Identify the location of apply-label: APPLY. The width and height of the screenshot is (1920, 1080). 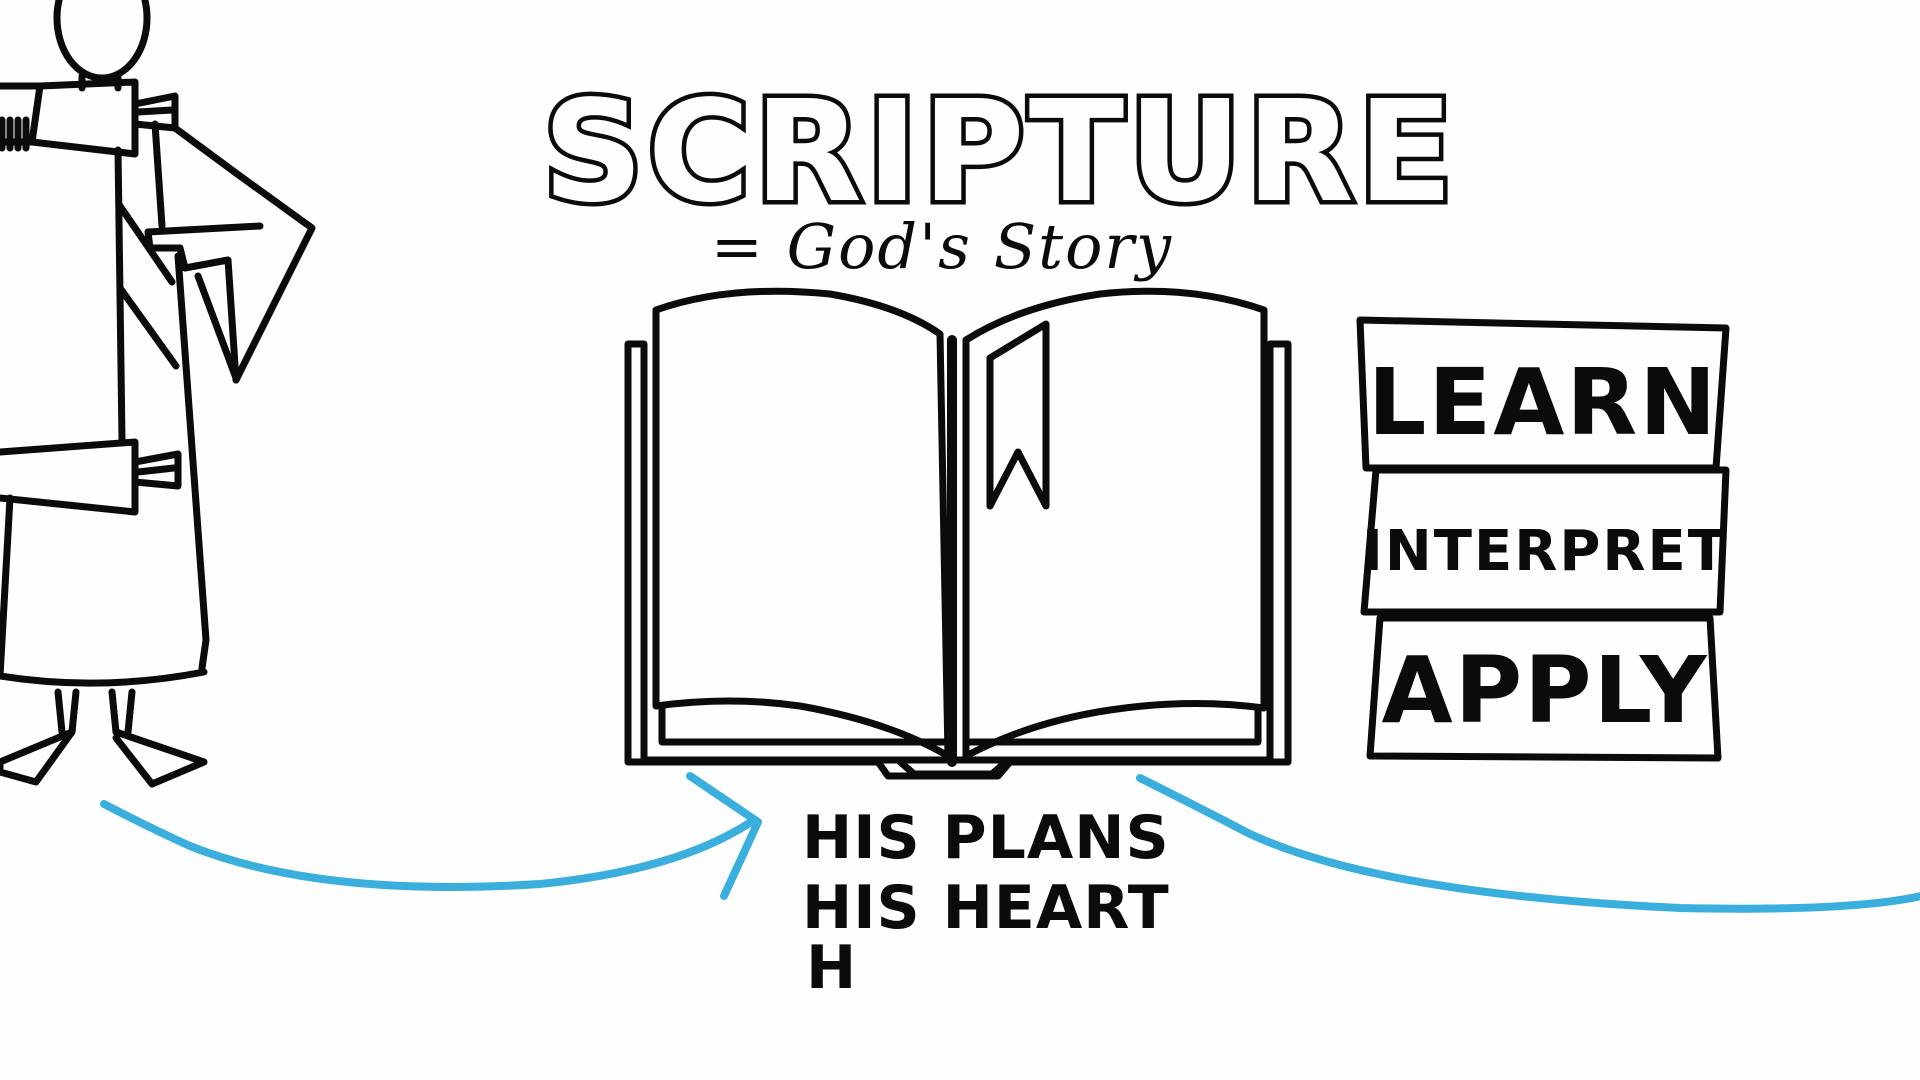
(1545, 690).